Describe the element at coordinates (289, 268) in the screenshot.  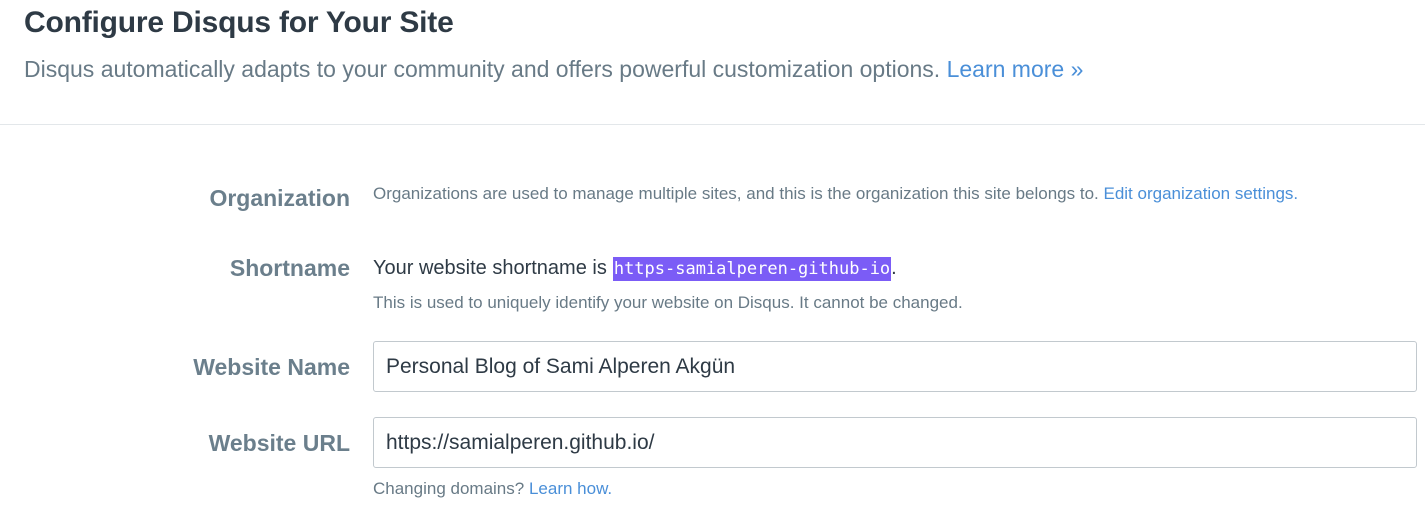
I see `shortname-label: Shortname` at that location.